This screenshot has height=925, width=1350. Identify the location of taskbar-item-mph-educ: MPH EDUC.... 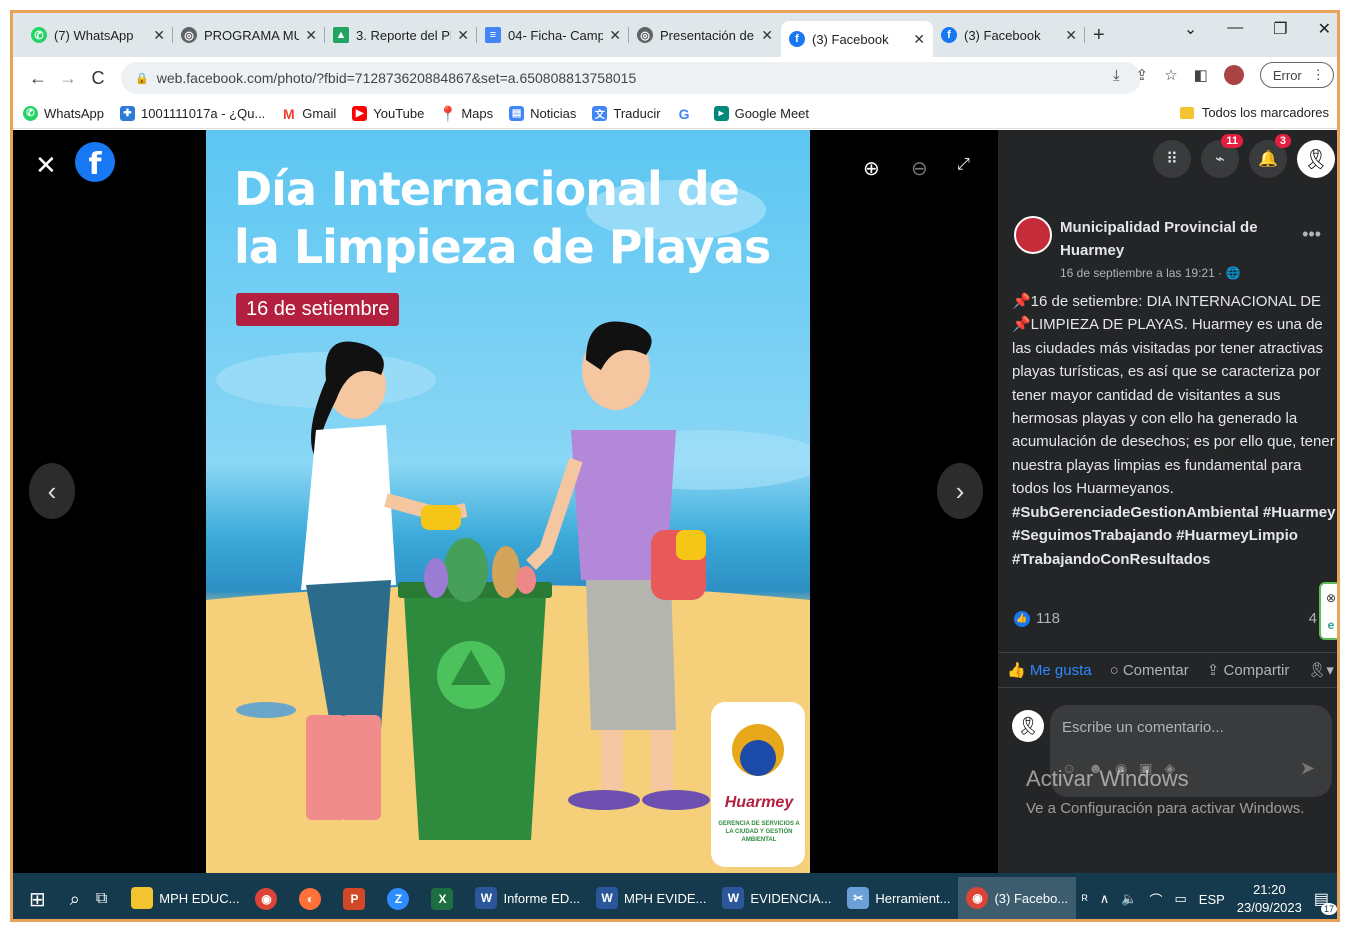
(185, 898).